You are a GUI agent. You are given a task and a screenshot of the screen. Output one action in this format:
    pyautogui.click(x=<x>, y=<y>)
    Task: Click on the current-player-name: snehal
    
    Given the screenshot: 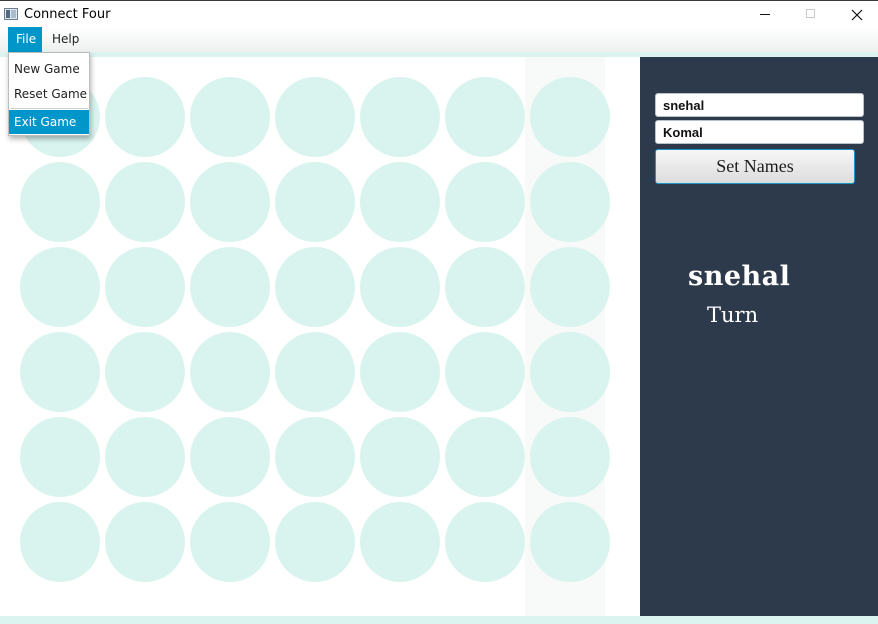 What is the action you would take?
    pyautogui.click(x=739, y=276)
    